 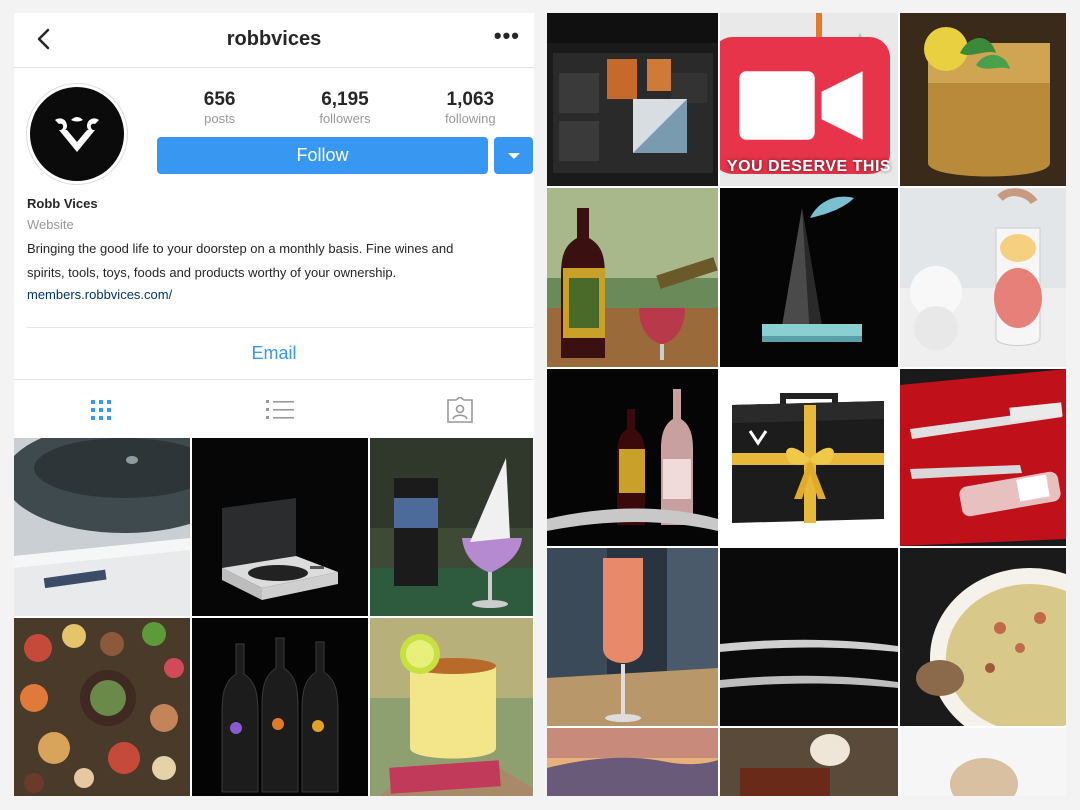 I want to click on bread-photo, so click(x=983, y=762).